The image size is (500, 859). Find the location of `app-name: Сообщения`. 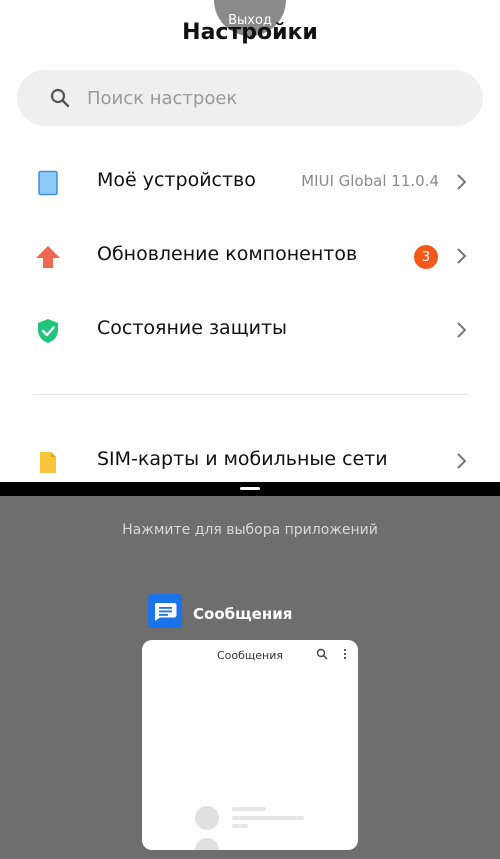

app-name: Сообщения is located at coordinates (242, 614).